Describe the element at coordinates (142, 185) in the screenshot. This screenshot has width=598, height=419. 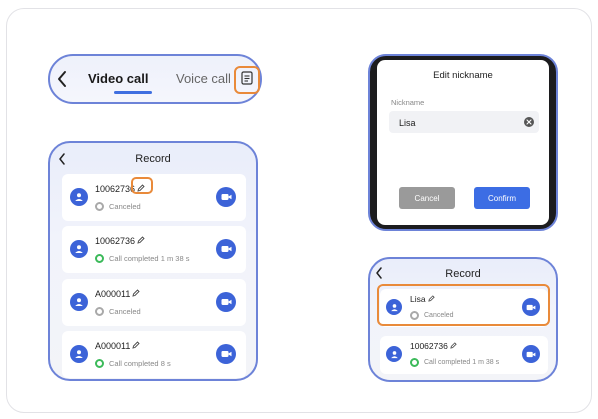
I see `edit-icon-highlight` at that location.